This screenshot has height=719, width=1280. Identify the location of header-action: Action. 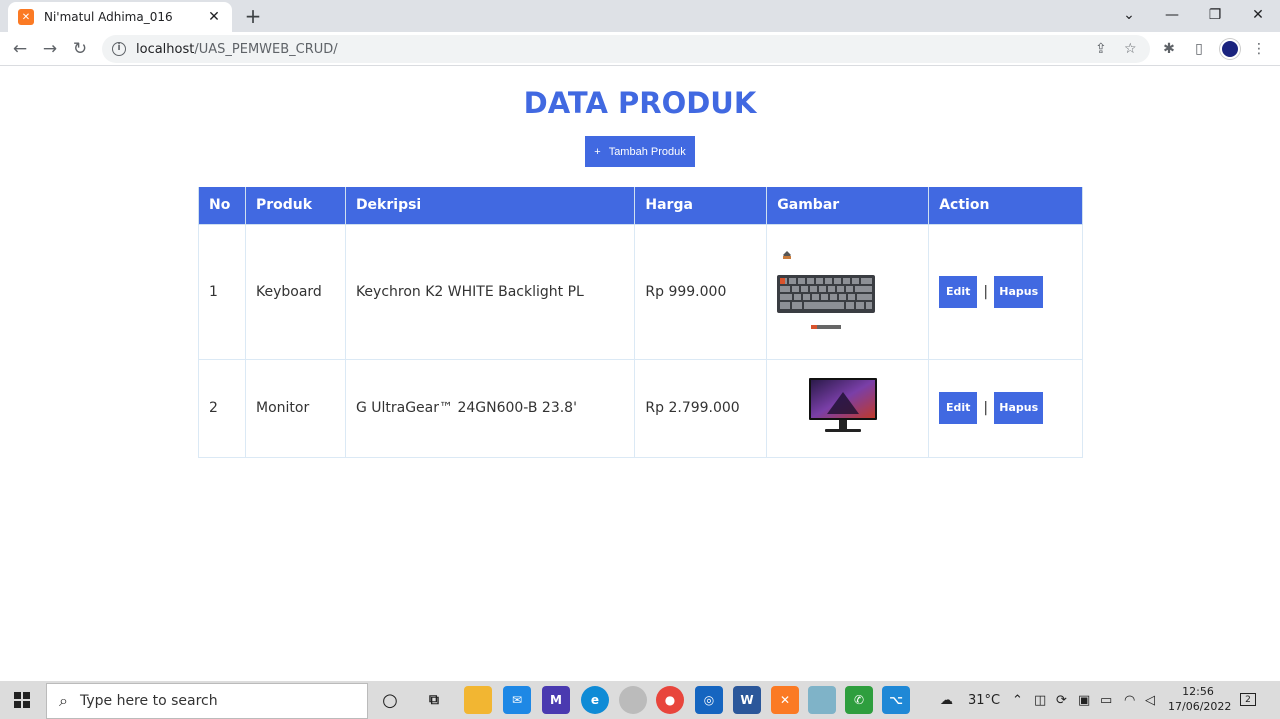
(1005, 206).